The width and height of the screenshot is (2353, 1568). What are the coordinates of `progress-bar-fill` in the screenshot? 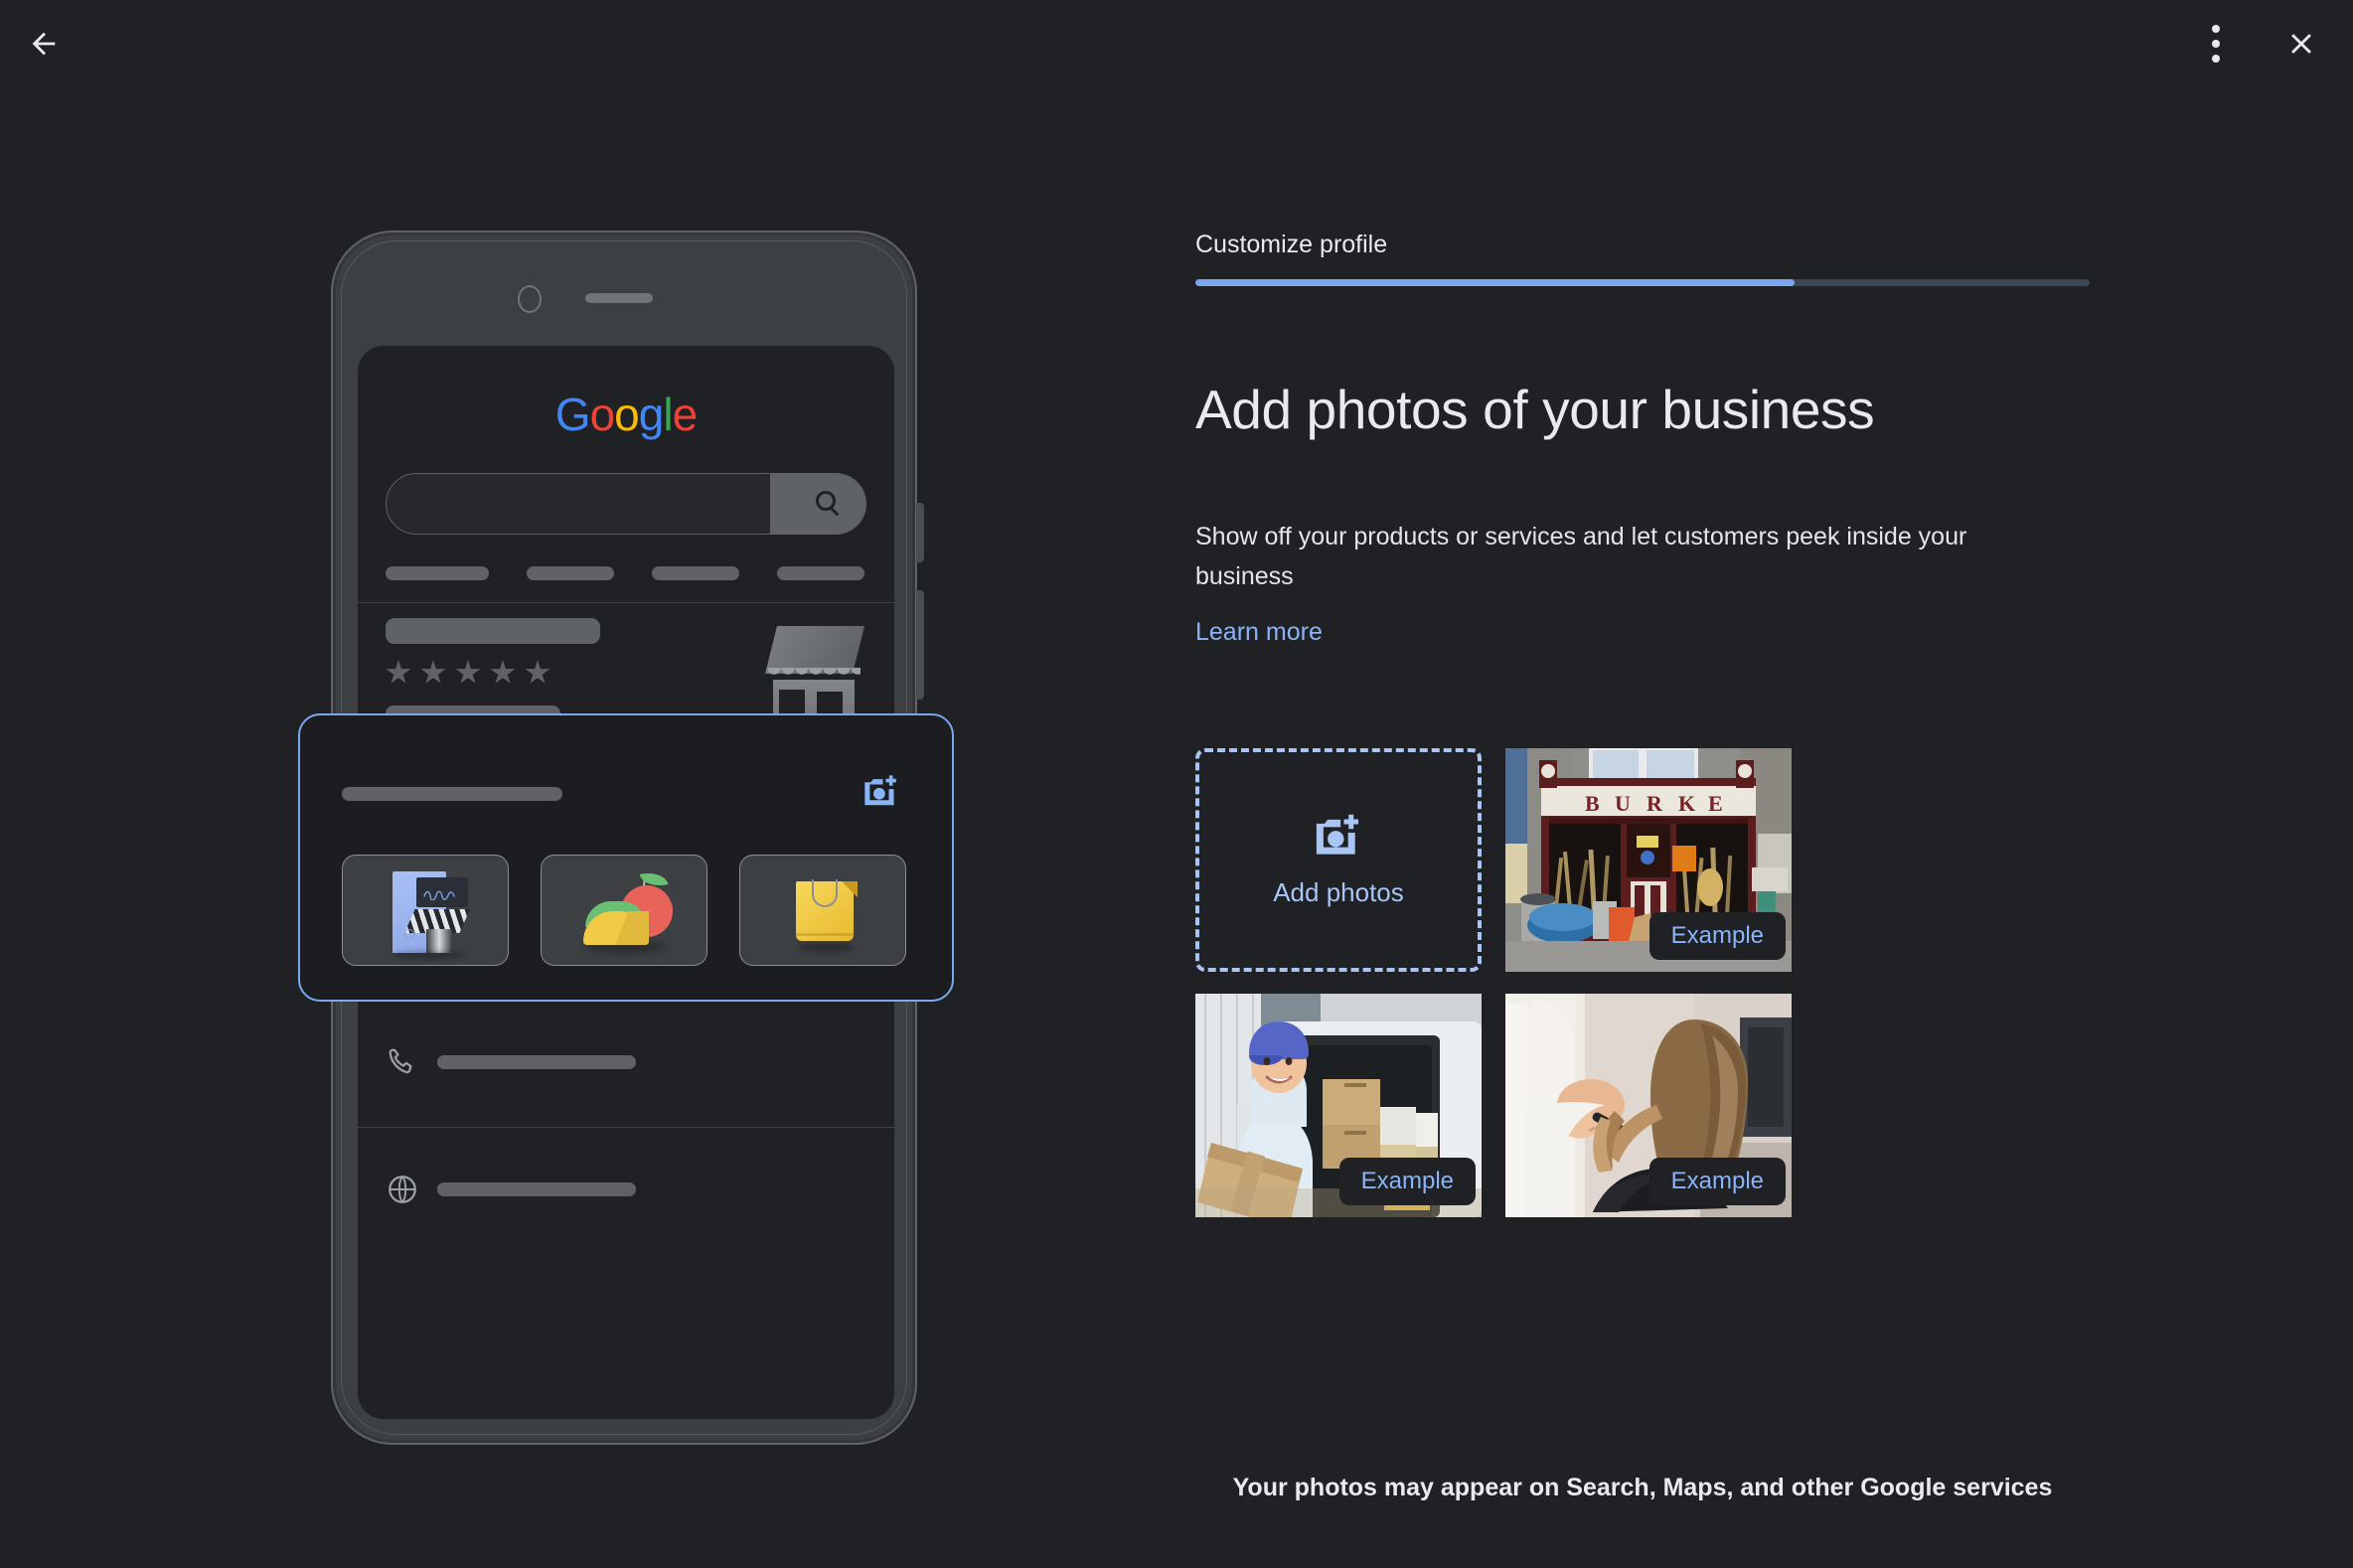 It's located at (1495, 283).